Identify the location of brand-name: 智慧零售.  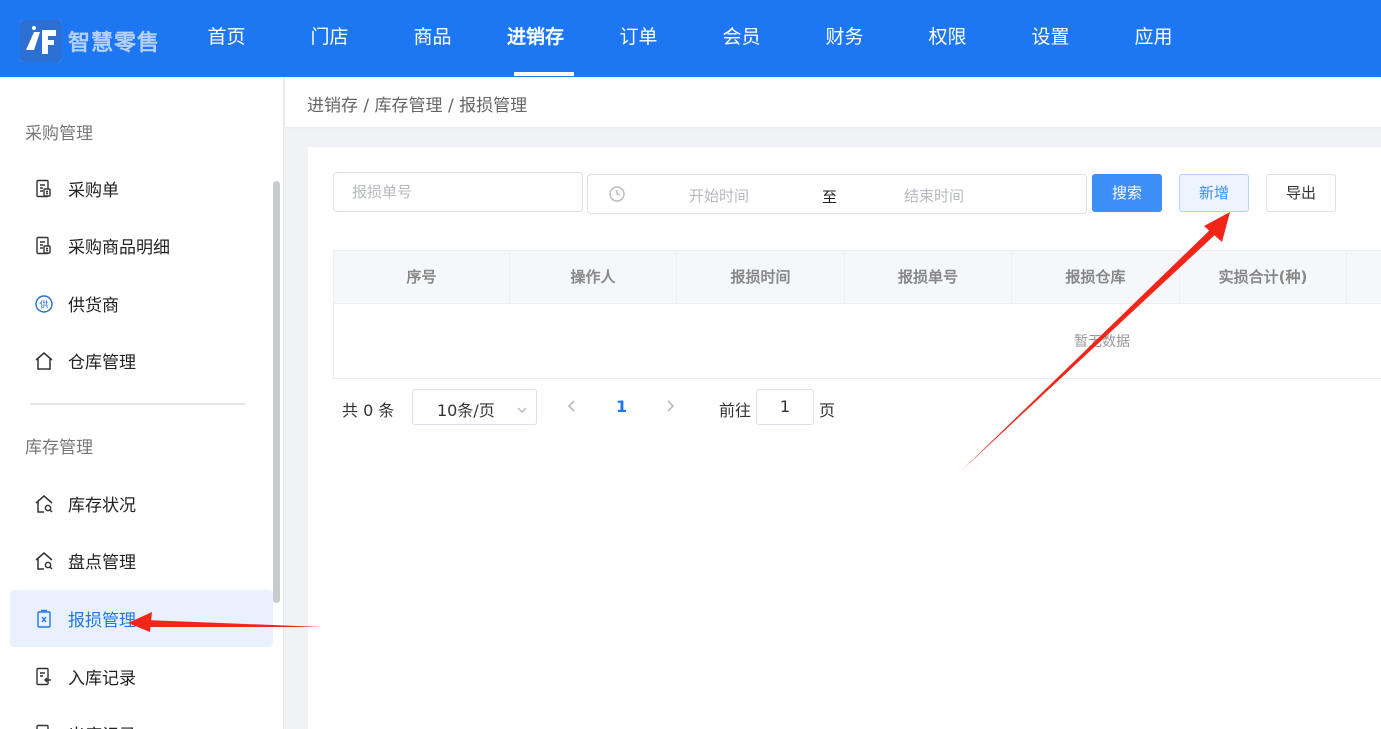
(114, 43).